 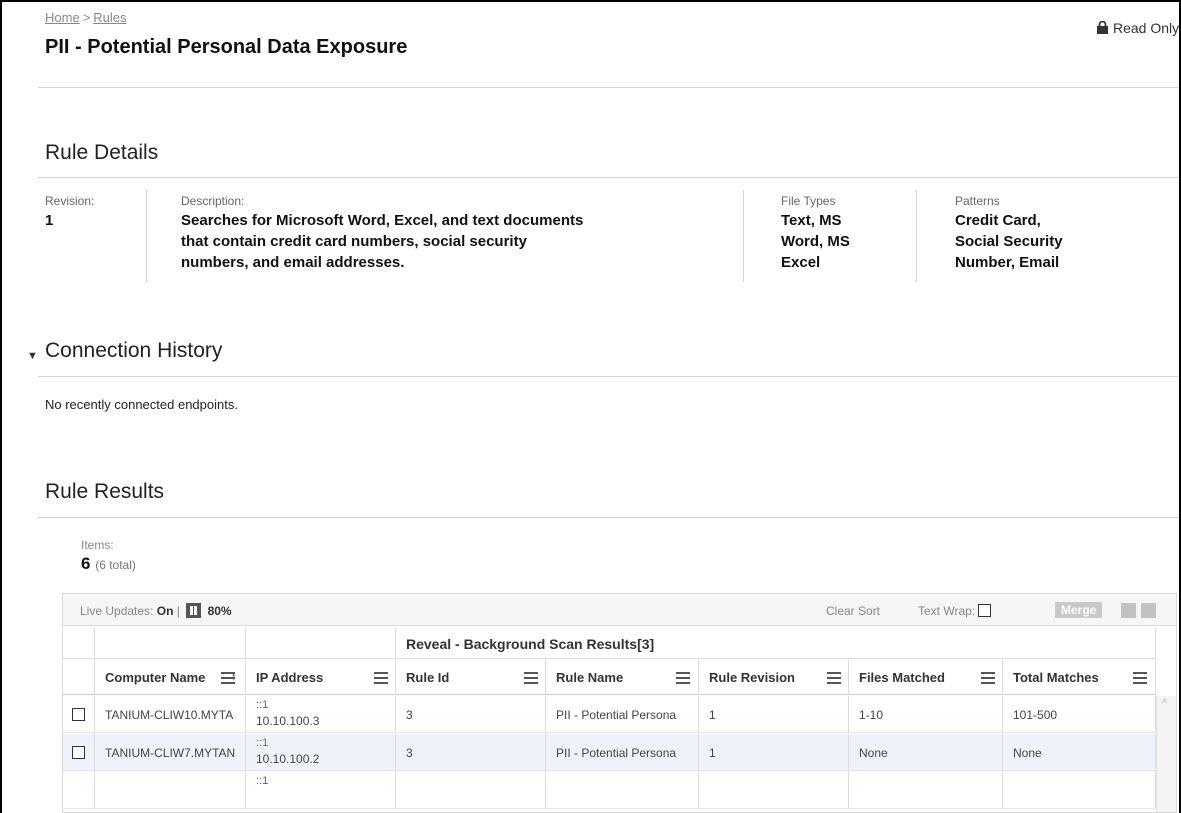 What do you see at coordinates (290, 677) in the screenshot?
I see `column-header-label: IP Address` at bounding box center [290, 677].